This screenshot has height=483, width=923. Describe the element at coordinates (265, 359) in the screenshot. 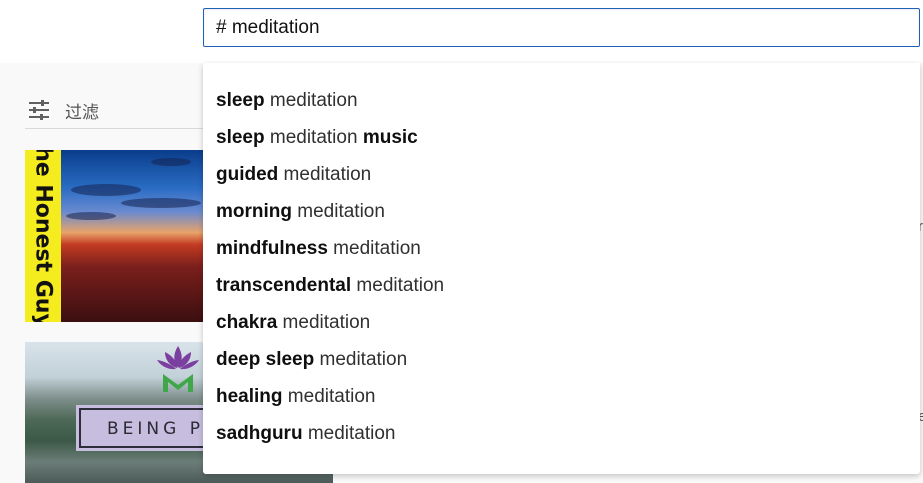

I see `suggestion-bold: deep sleep` at that location.